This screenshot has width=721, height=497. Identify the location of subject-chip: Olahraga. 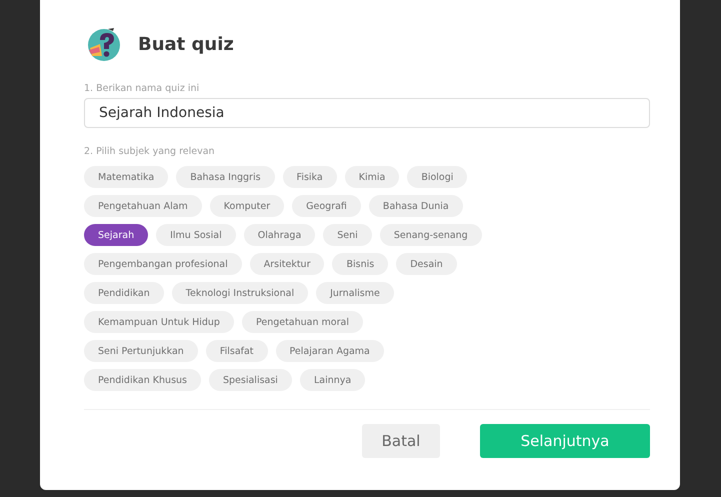
(280, 235).